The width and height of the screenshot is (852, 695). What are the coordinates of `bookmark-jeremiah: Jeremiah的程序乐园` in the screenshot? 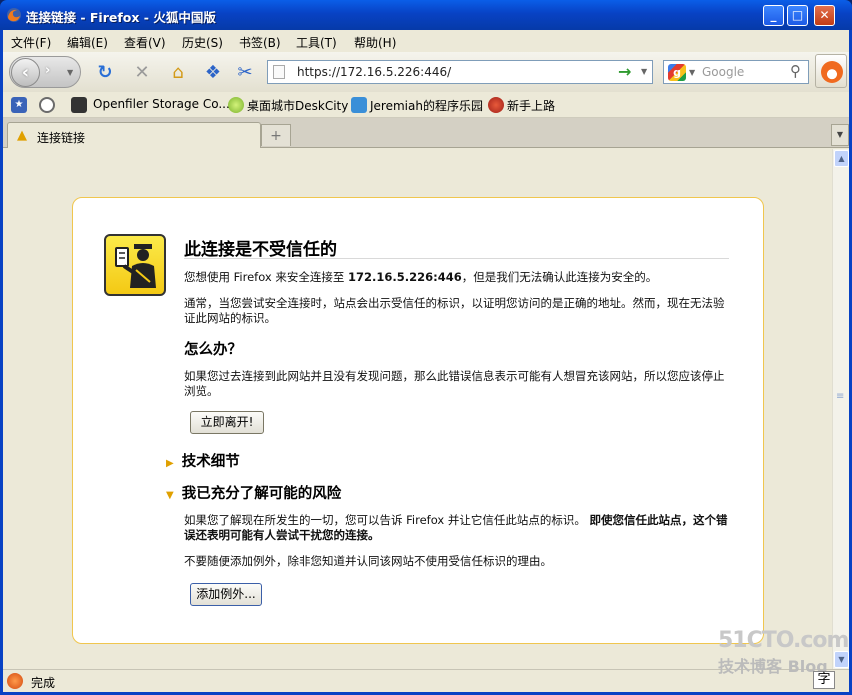 It's located at (426, 105).